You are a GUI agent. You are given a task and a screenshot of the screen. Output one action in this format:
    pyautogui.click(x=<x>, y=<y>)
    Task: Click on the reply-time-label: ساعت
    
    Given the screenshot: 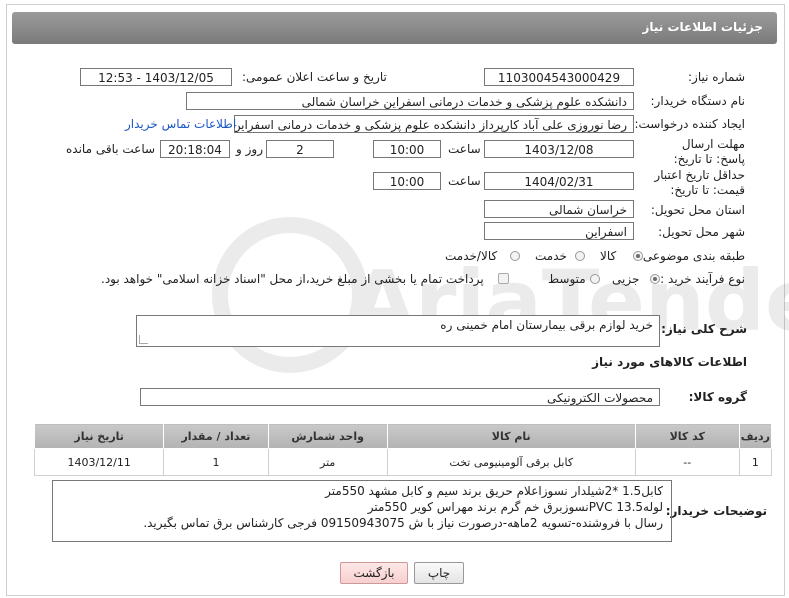 What is the action you would take?
    pyautogui.click(x=464, y=149)
    